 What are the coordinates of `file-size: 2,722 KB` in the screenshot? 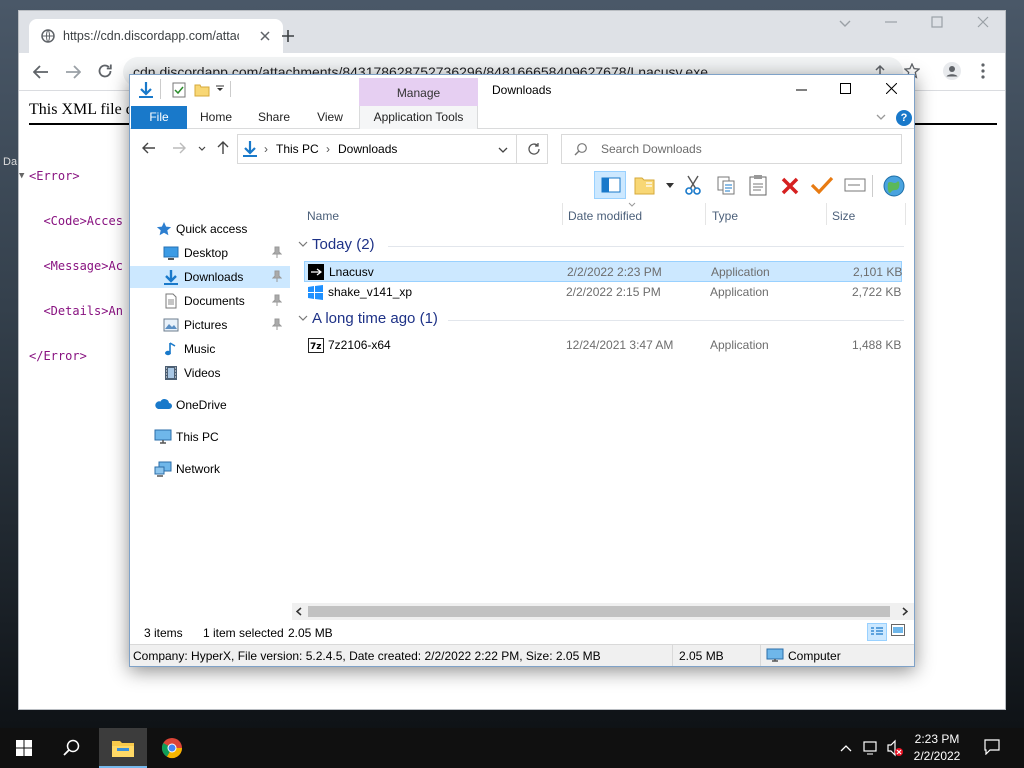 It's located at (877, 292).